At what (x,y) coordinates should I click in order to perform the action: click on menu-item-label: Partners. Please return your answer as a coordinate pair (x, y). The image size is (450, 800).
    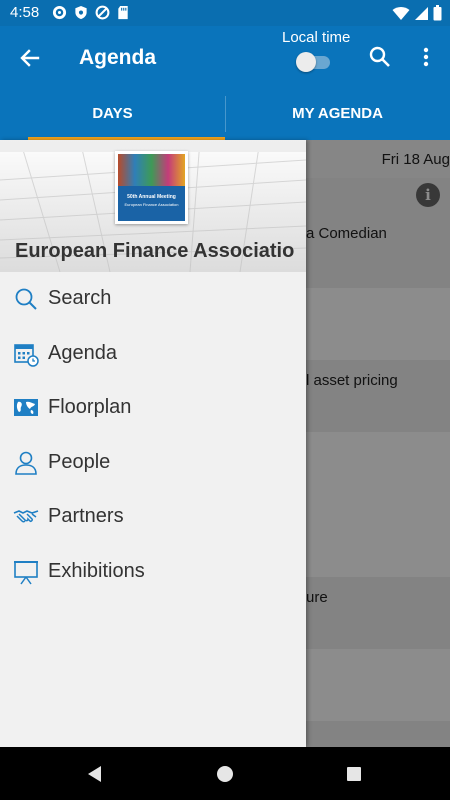
    Looking at the image, I should click on (86, 516).